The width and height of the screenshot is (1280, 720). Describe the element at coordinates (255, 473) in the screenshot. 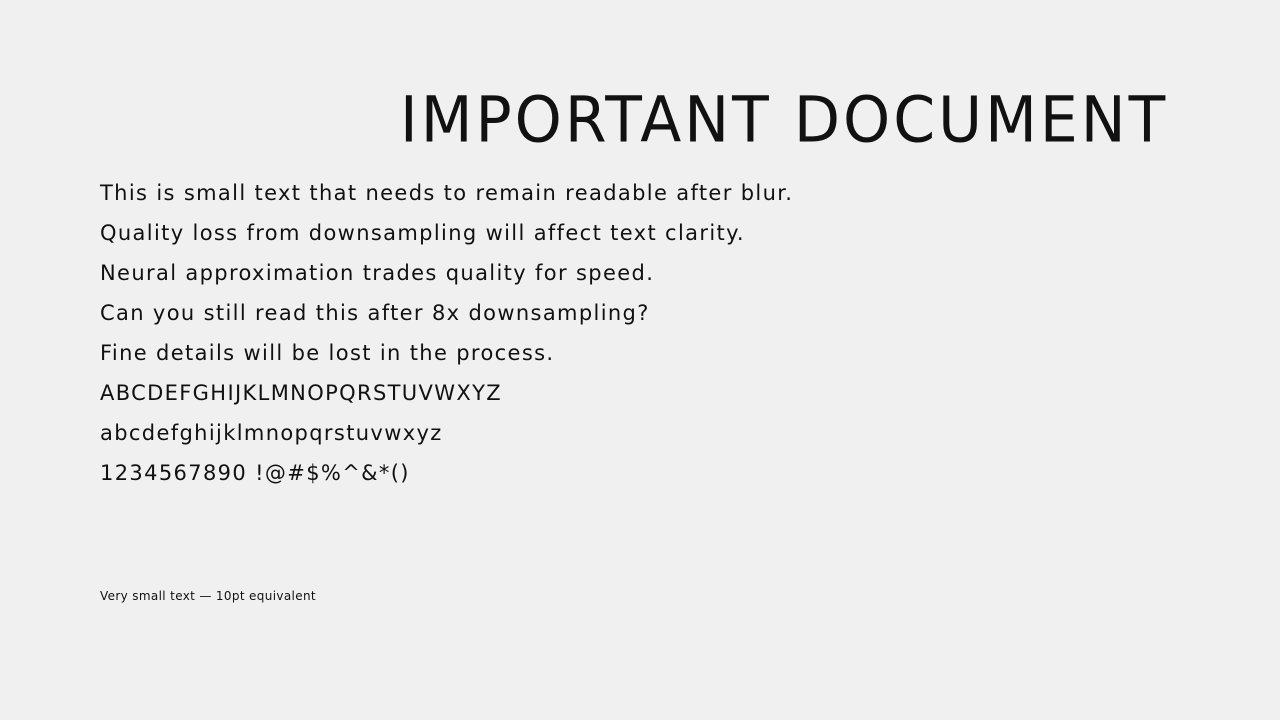

I see `numbers-symbols-line: 1234567890 !@#$%^&*()` at that location.